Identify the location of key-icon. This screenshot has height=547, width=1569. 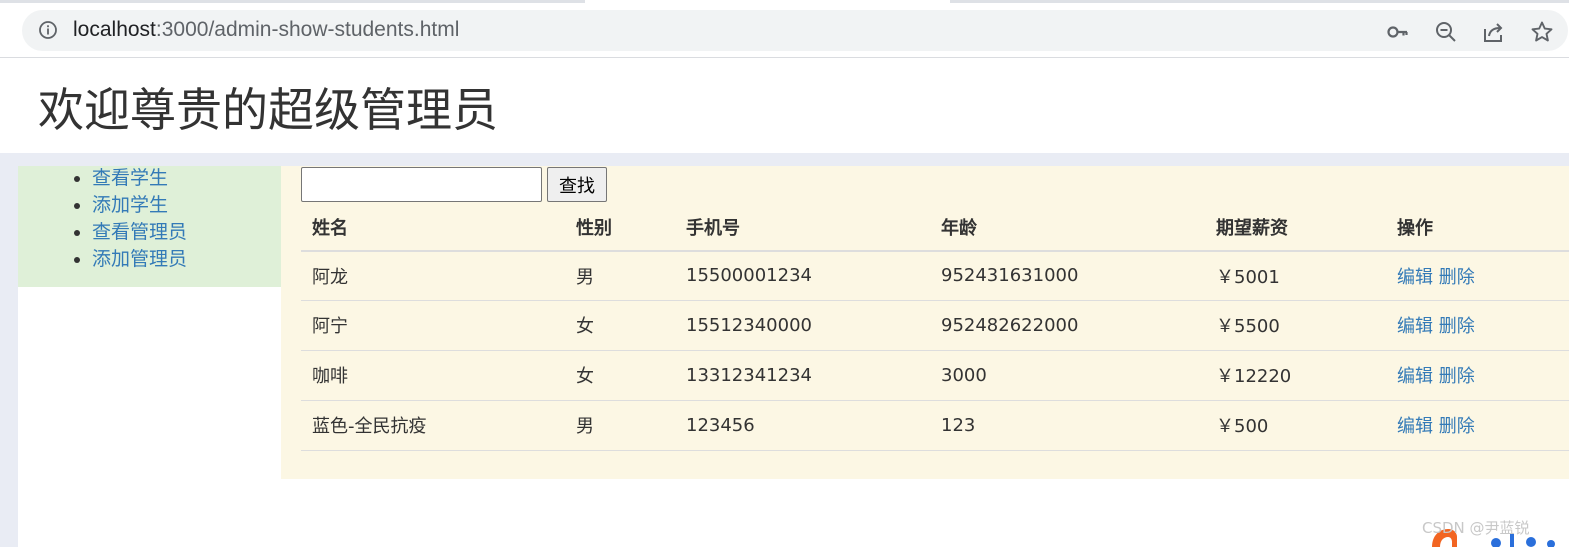
(1398, 32).